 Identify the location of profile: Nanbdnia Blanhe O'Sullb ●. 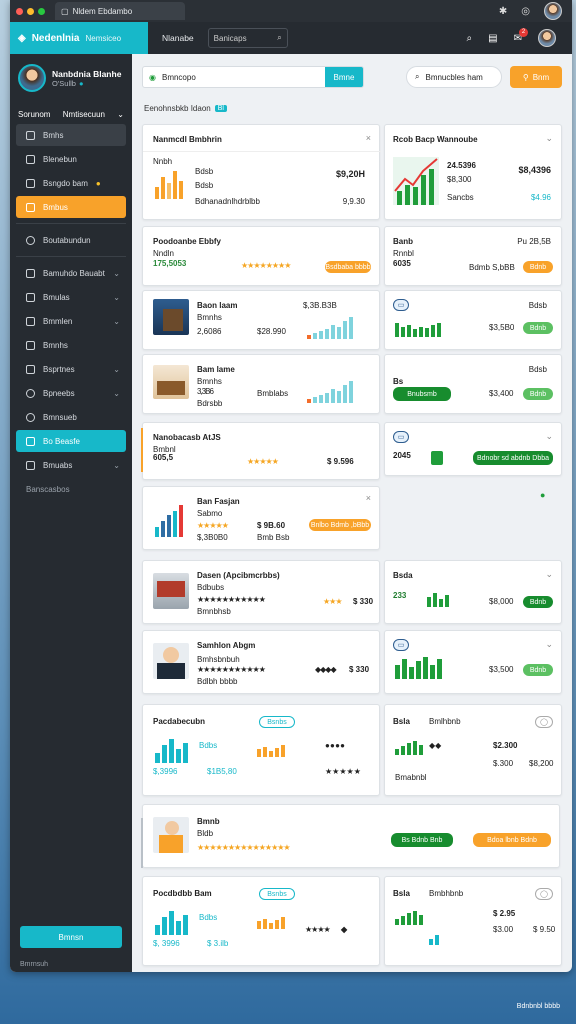
(71, 78).